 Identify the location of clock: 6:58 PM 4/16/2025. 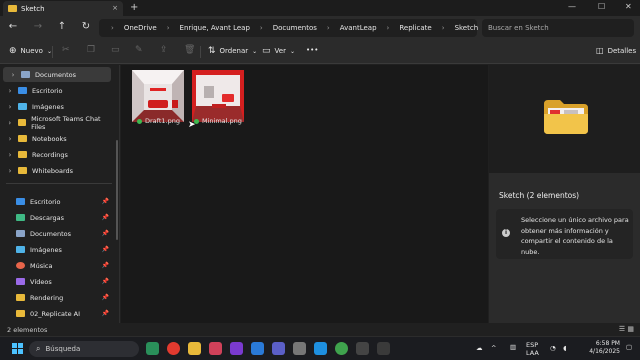
(600, 348).